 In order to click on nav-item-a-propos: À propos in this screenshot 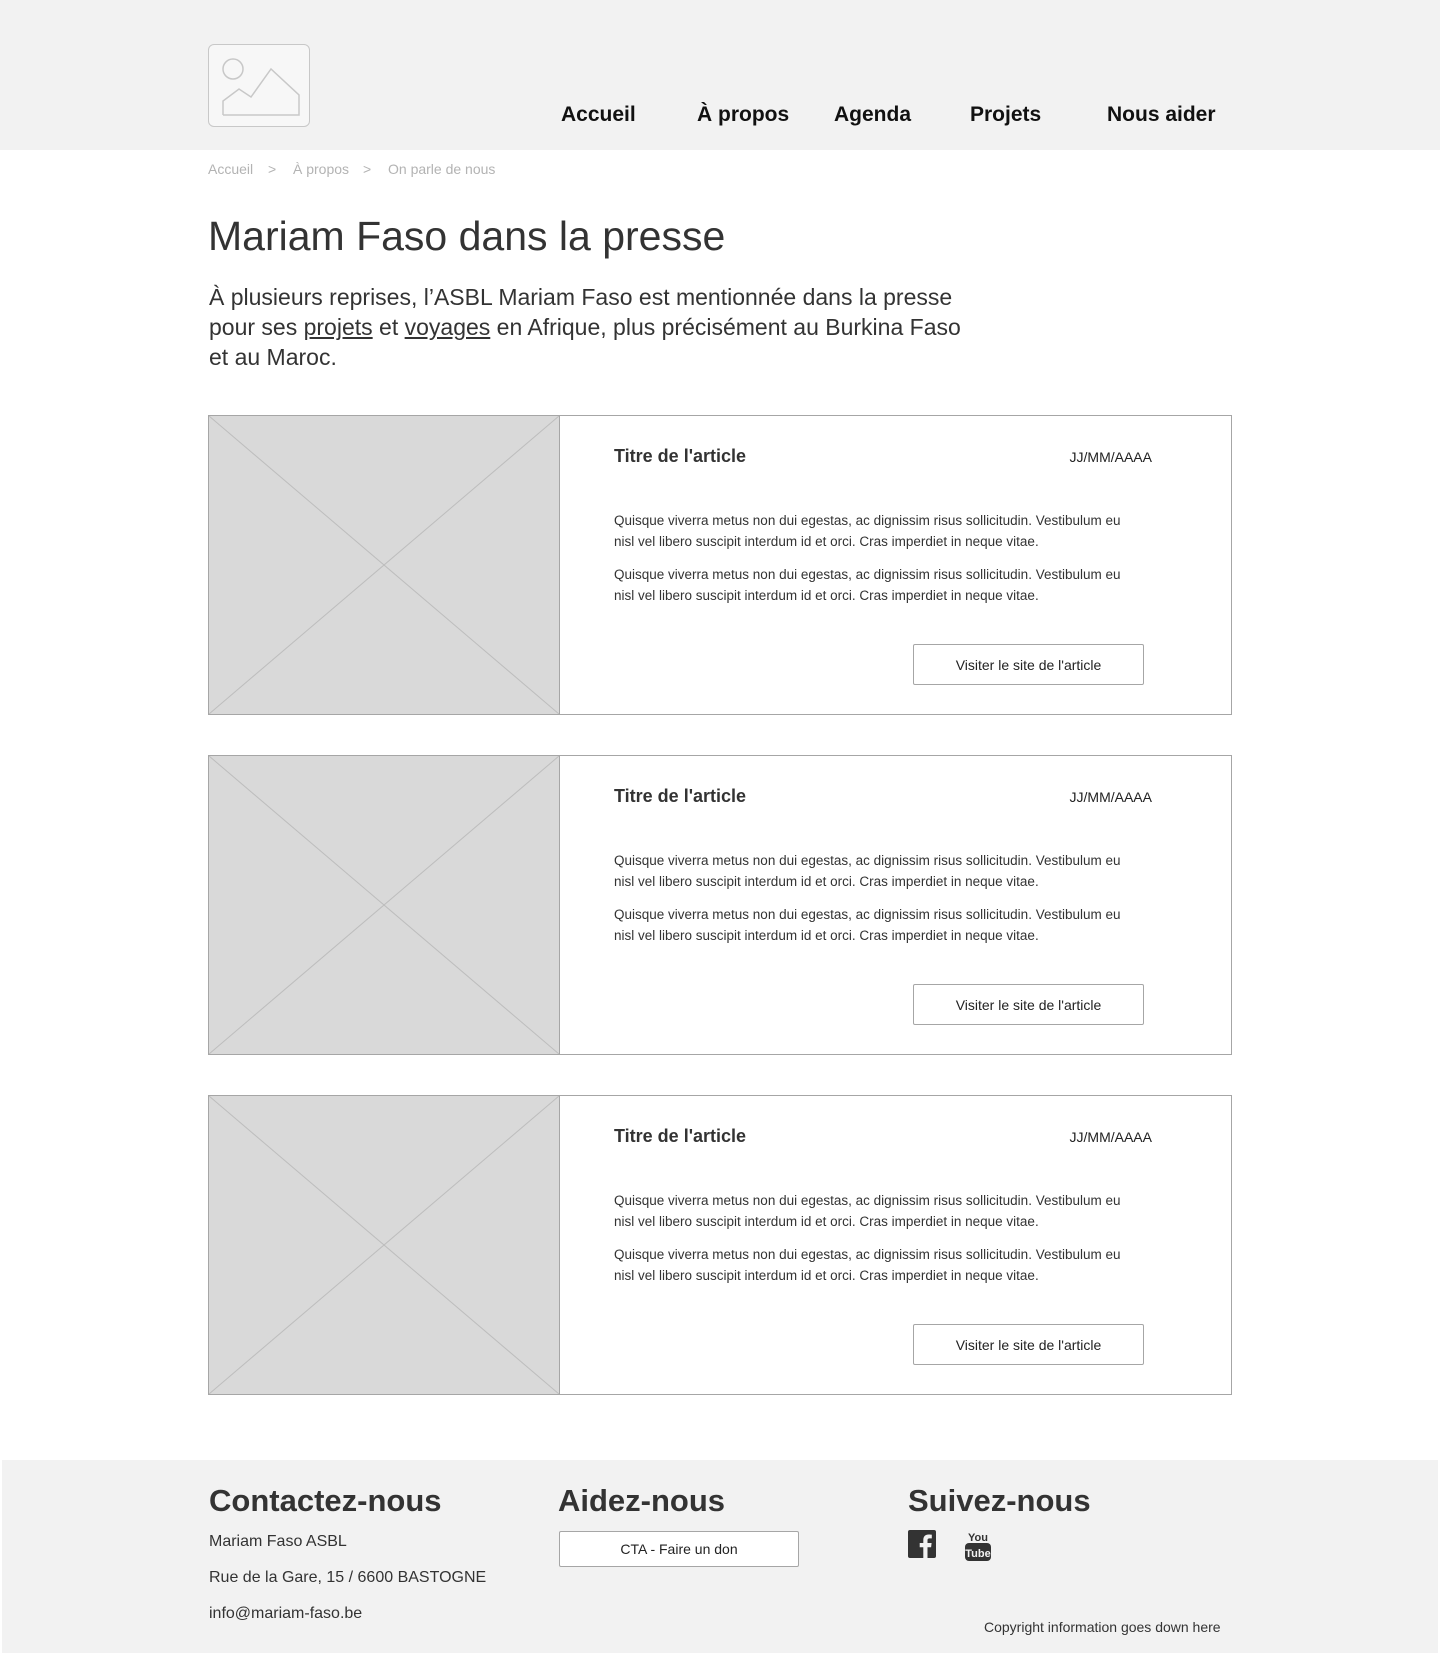, I will do `click(743, 115)`.